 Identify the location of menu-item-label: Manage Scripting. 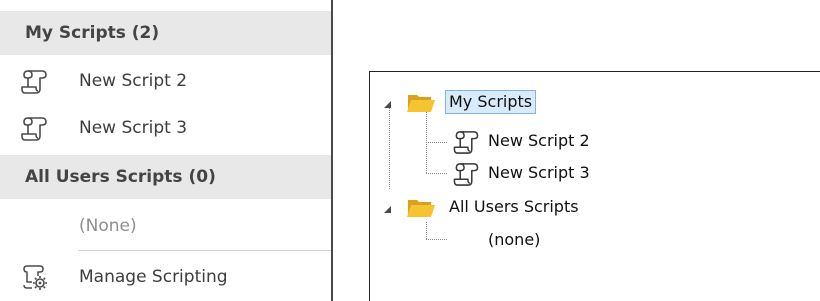
(153, 277).